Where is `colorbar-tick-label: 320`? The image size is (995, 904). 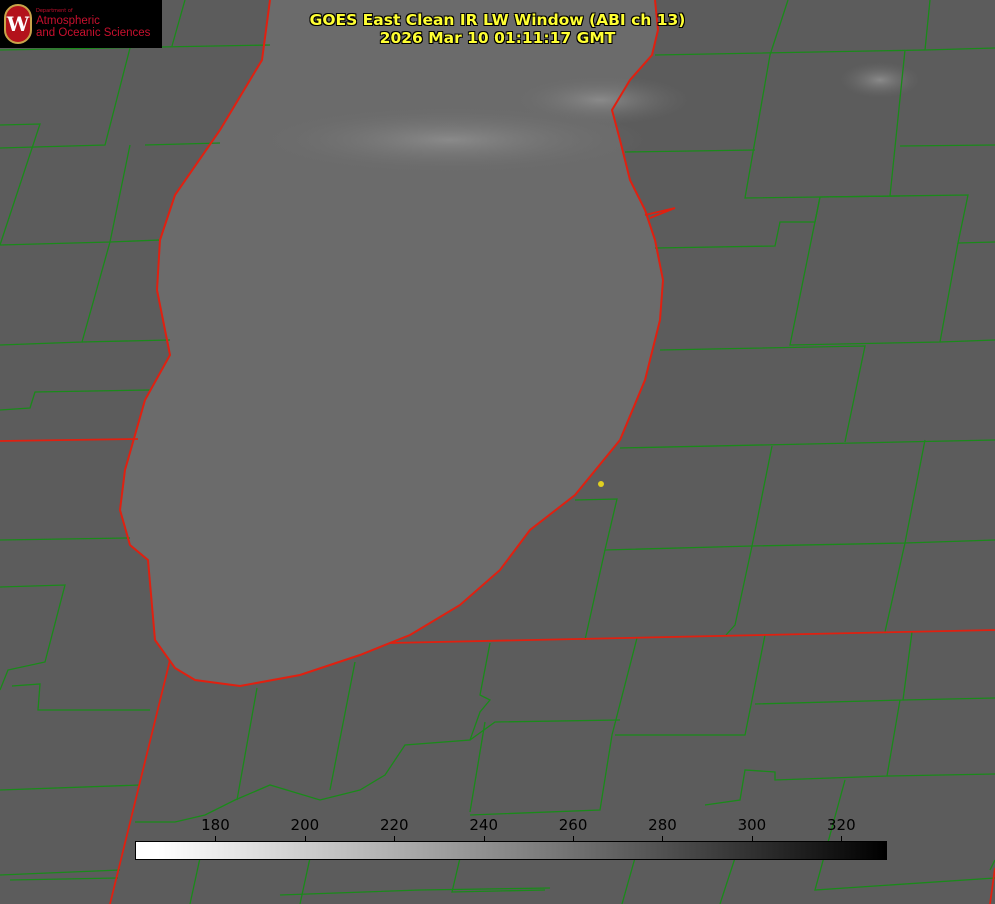
colorbar-tick-label: 320 is located at coordinates (841, 825).